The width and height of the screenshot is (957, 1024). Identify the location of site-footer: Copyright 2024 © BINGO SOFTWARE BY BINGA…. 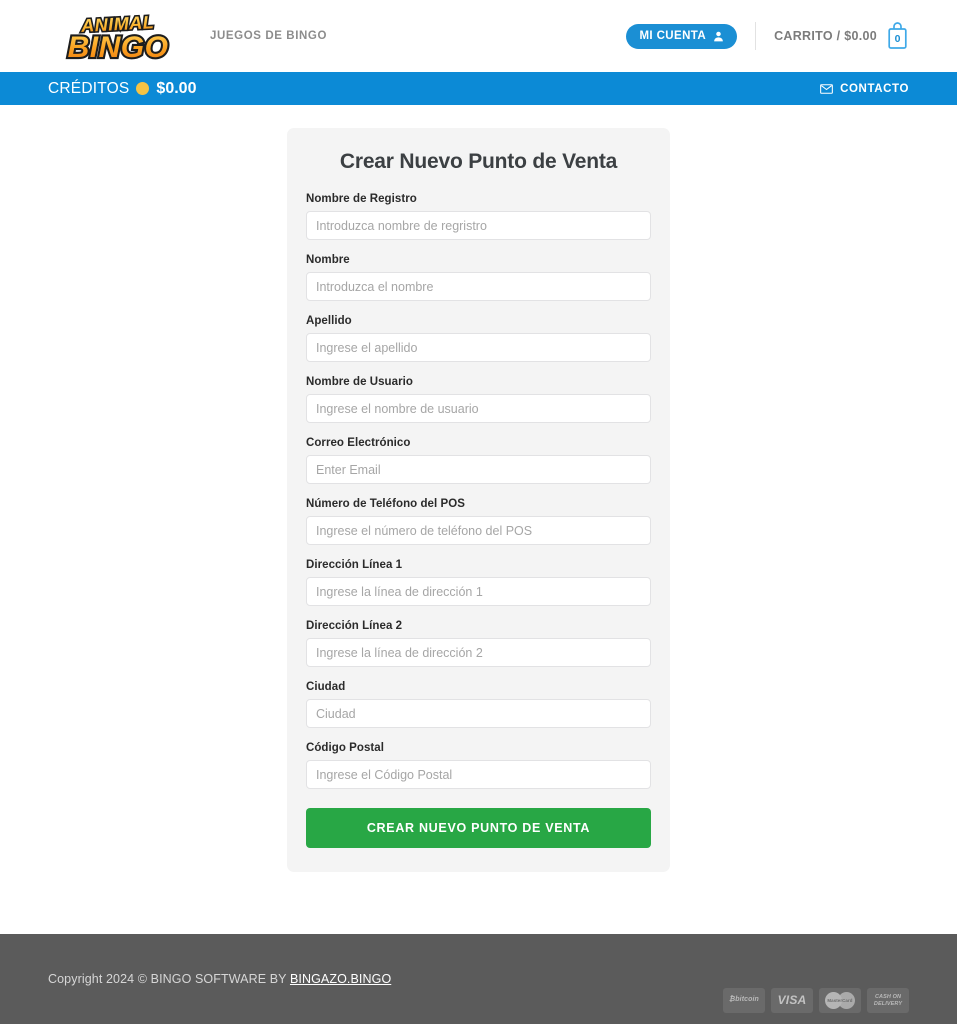
(478, 979).